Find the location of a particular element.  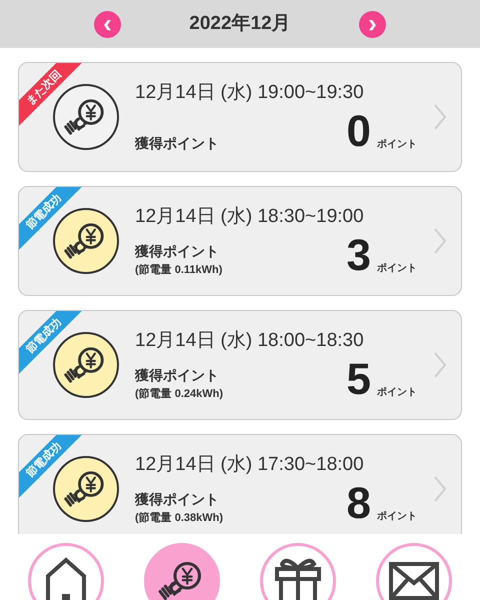

record-datetime: 12月14日 (水) 19:00~19:30 is located at coordinates (250, 93).